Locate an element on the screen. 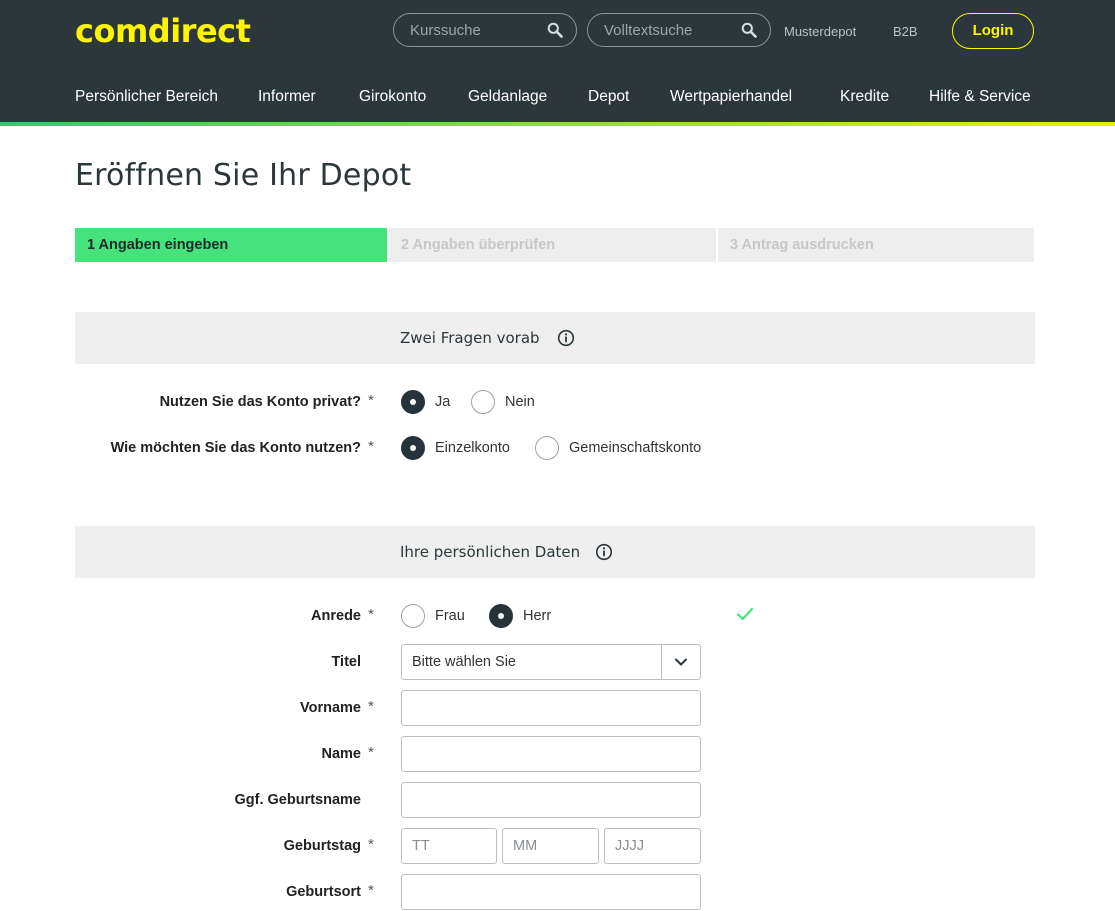 The height and width of the screenshot is (911, 1115). section-title: Ihre persönlichen Daten is located at coordinates (490, 552).